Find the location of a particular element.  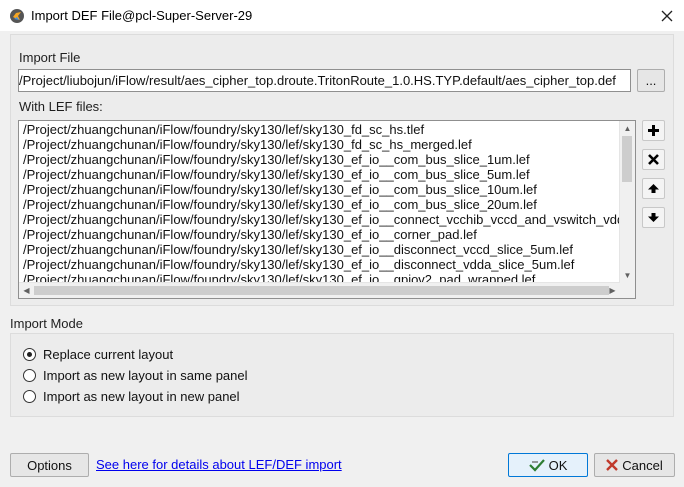

arrow-down-icon is located at coordinates (653, 217).